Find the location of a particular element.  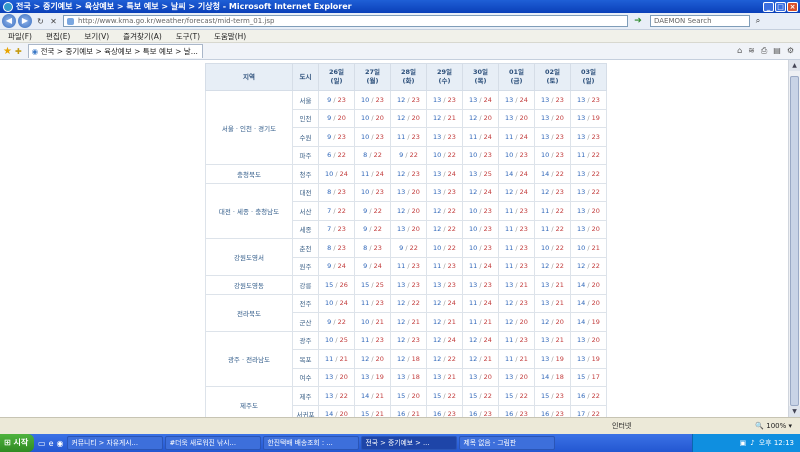

feeds-icon: ≋ is located at coordinates (751, 51).